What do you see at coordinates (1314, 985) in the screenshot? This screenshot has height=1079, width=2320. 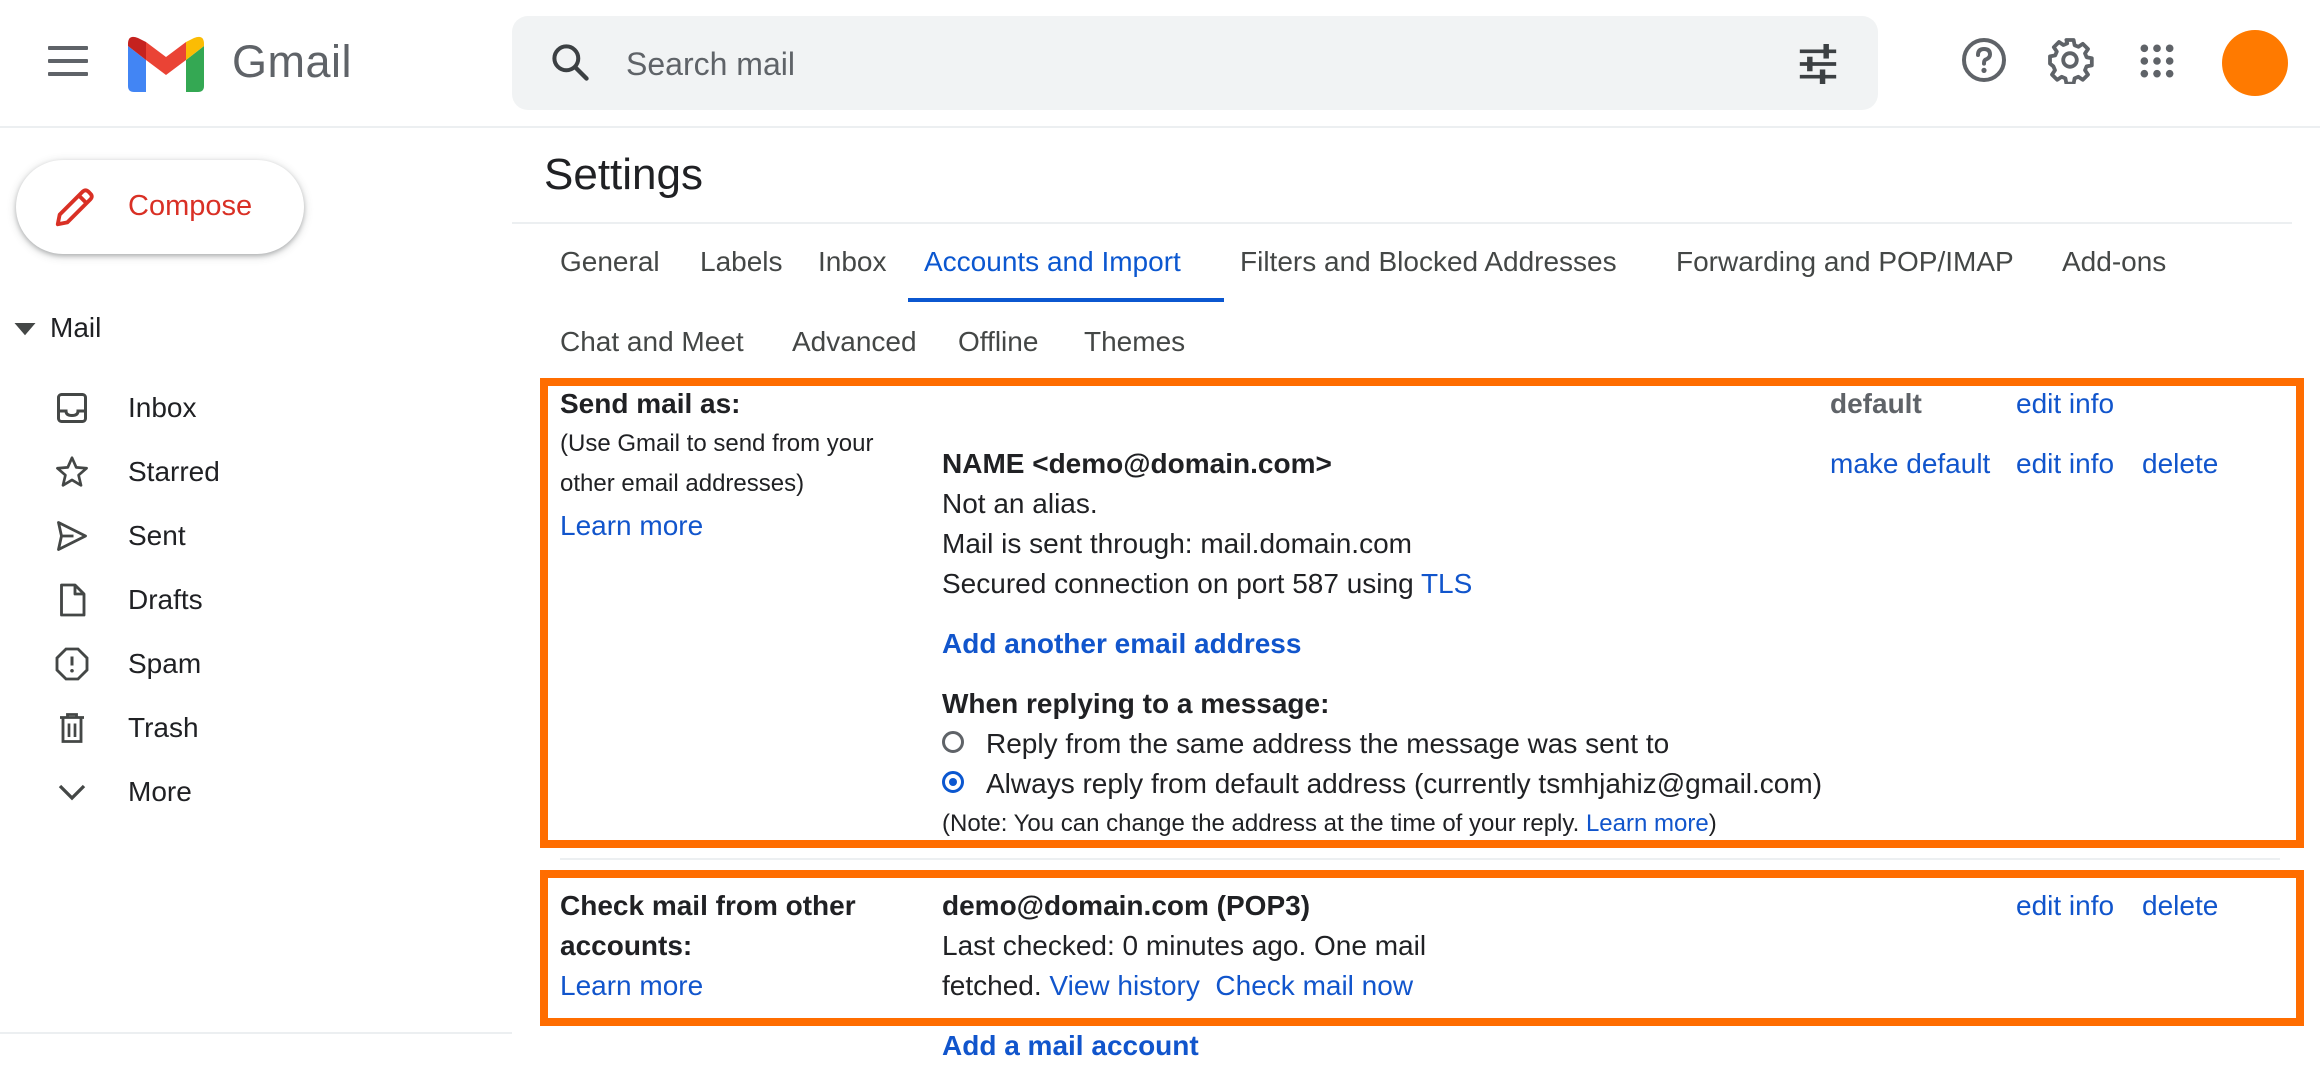 I see `check-mail-now-link: Check mail now` at bounding box center [1314, 985].